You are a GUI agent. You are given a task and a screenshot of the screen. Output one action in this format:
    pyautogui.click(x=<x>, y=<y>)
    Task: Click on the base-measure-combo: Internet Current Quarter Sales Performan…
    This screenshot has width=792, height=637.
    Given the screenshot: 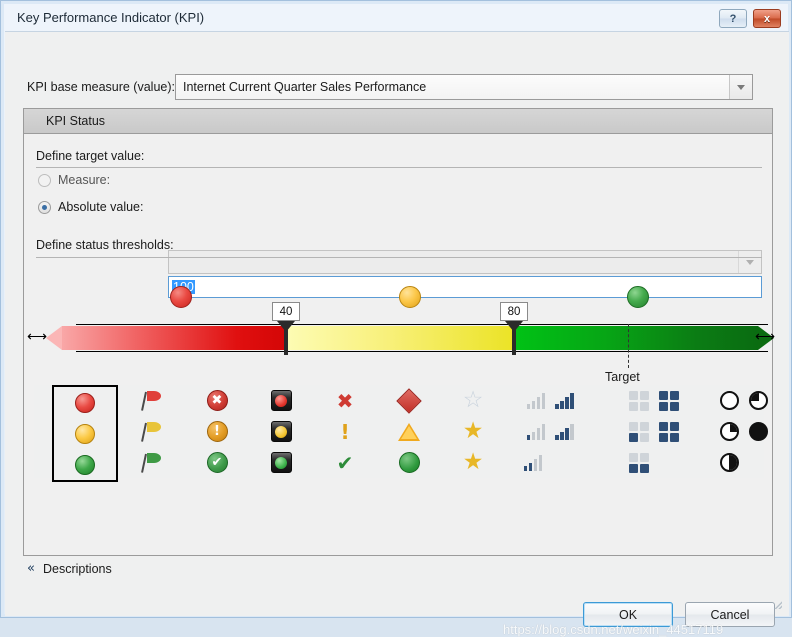 What is the action you would take?
    pyautogui.click(x=464, y=87)
    